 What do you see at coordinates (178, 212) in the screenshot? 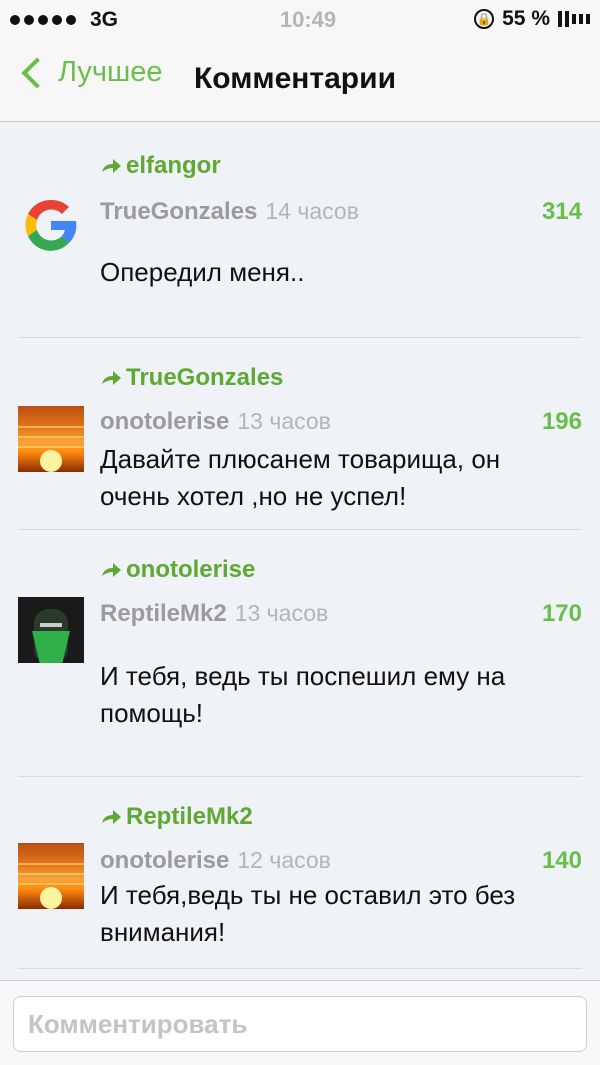
I see `author-name: TrueGonzales` at bounding box center [178, 212].